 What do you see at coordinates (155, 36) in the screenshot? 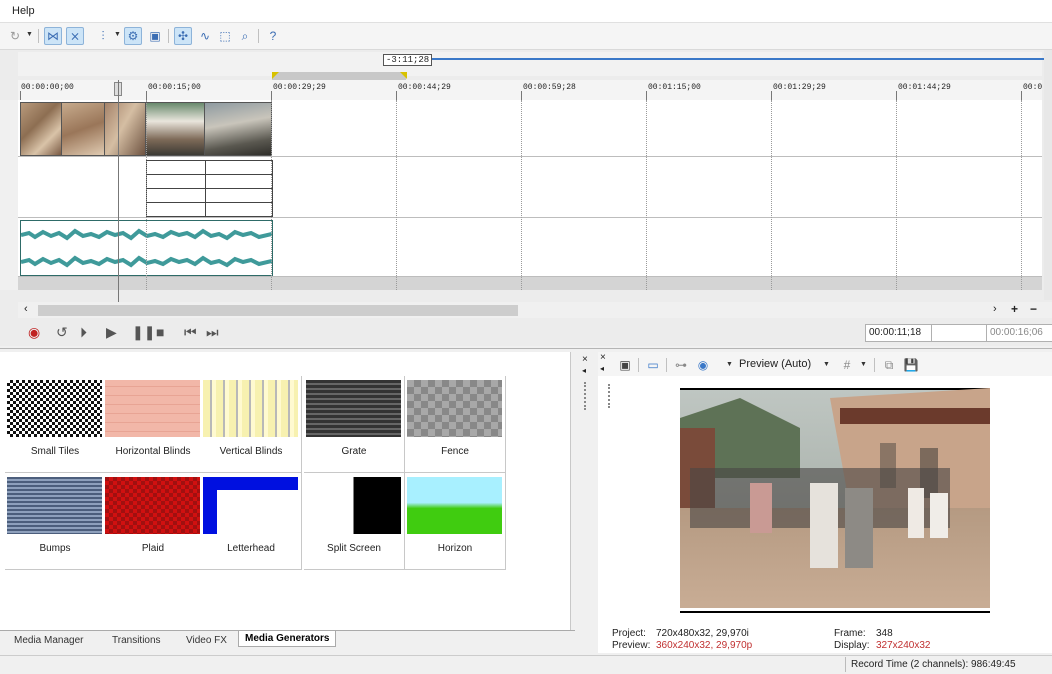
I see `ignore-grouping-icon: ▣` at bounding box center [155, 36].